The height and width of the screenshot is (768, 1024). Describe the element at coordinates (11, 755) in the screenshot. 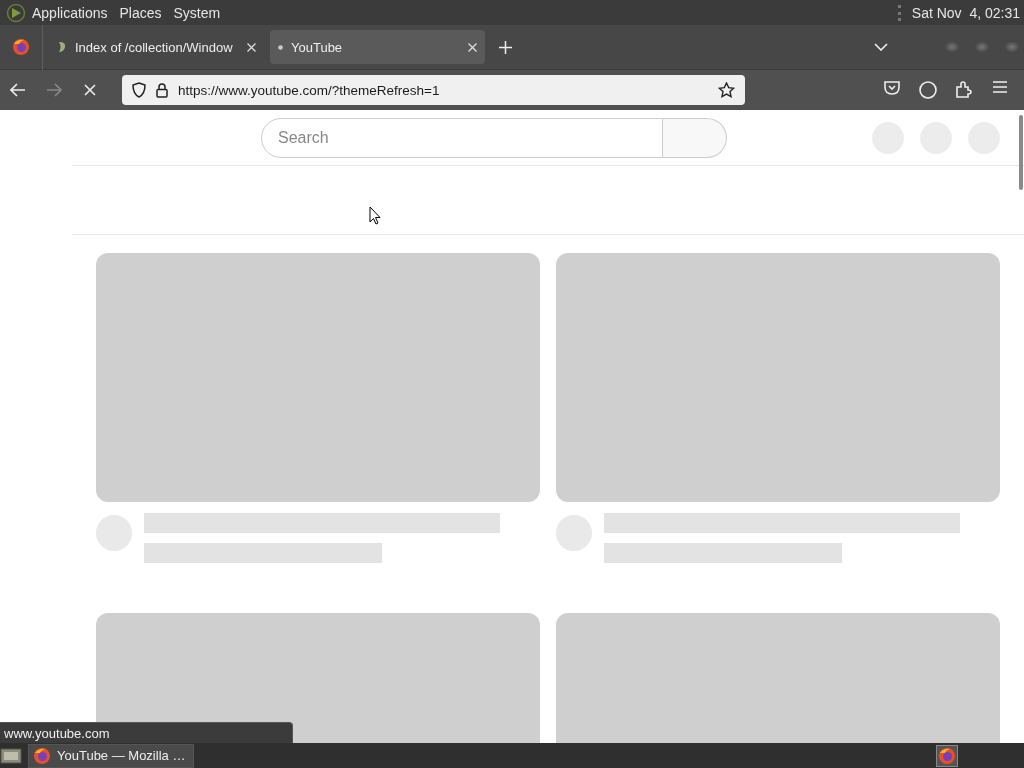

I see `show-desktop-icon` at that location.